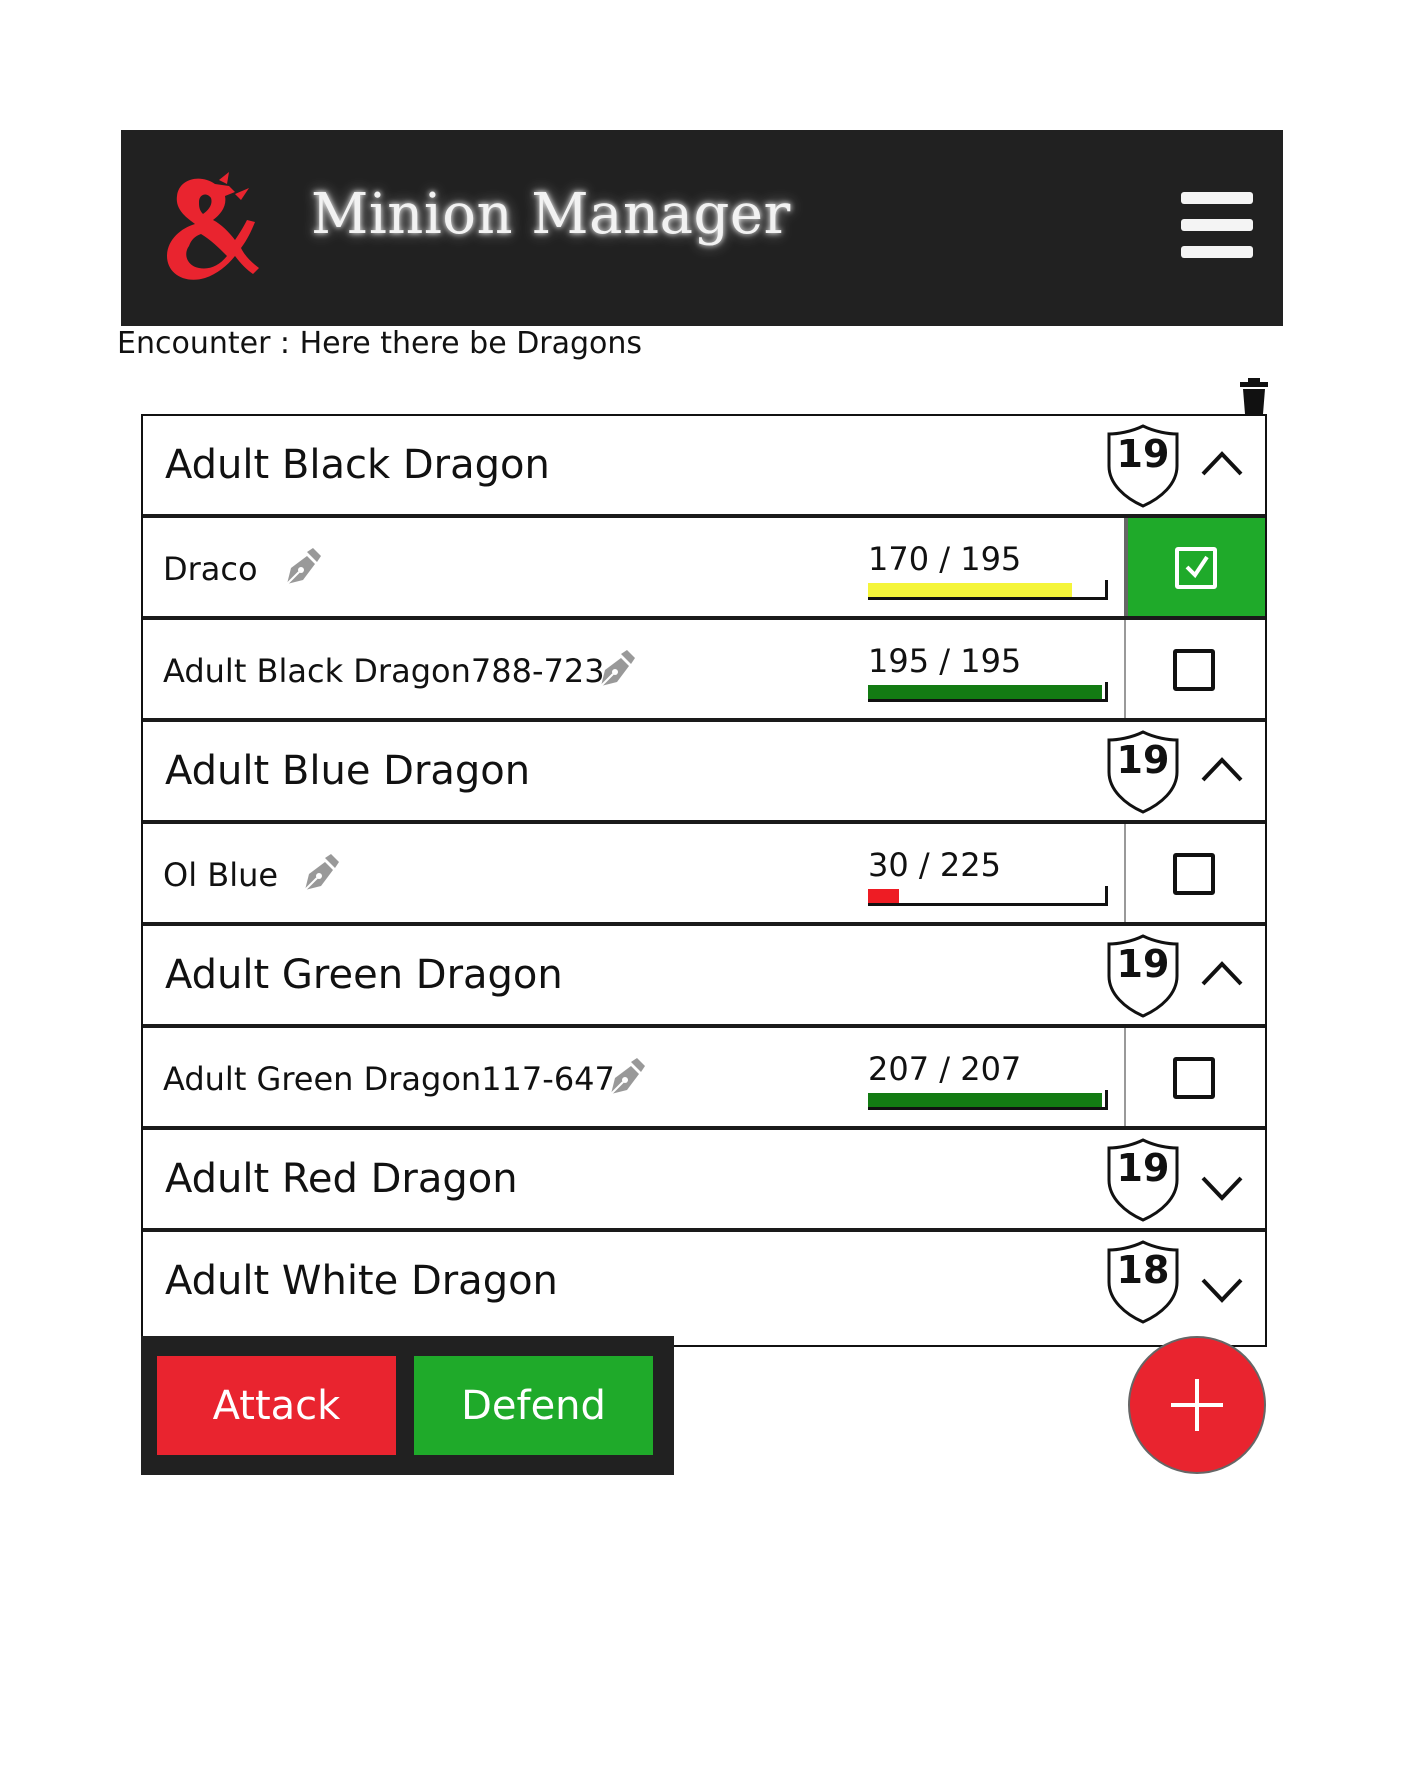 Image resolution: width=1404 pixels, height=1778 pixels. I want to click on minion-name: Adult Black Dragon788-723, so click(384, 671).